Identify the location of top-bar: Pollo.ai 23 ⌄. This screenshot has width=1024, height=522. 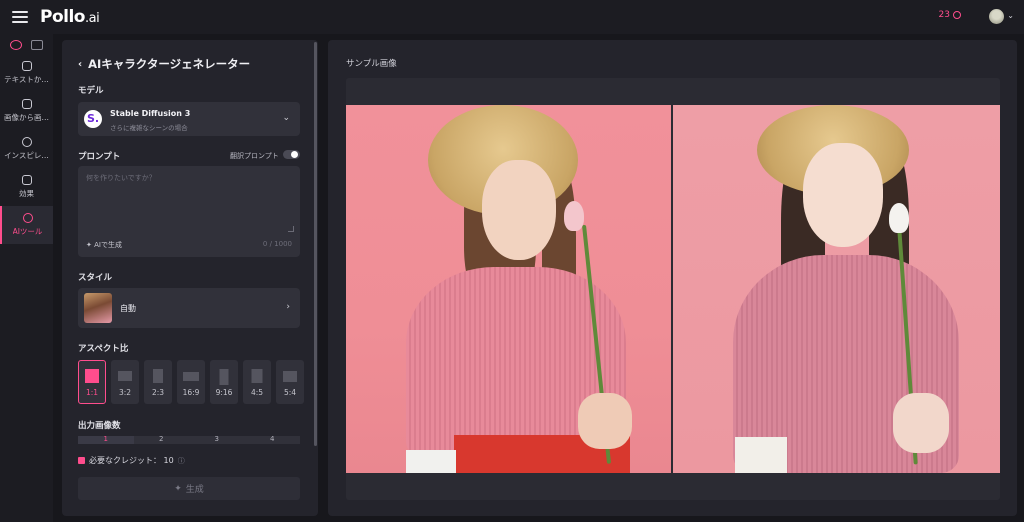
(512, 17).